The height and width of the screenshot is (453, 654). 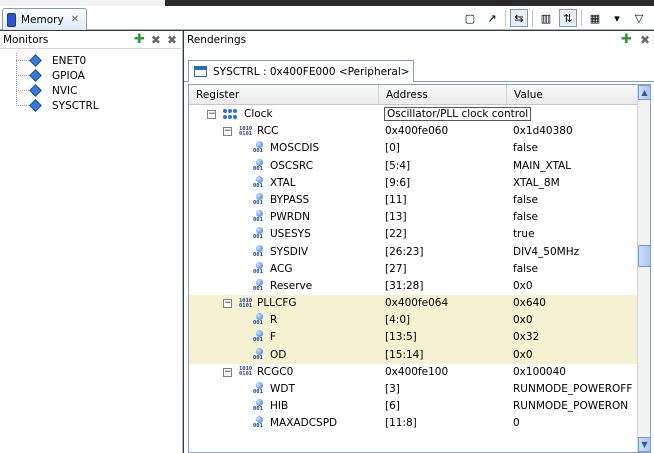 What do you see at coordinates (392, 406) in the screenshot?
I see `address-cell: [6]` at bounding box center [392, 406].